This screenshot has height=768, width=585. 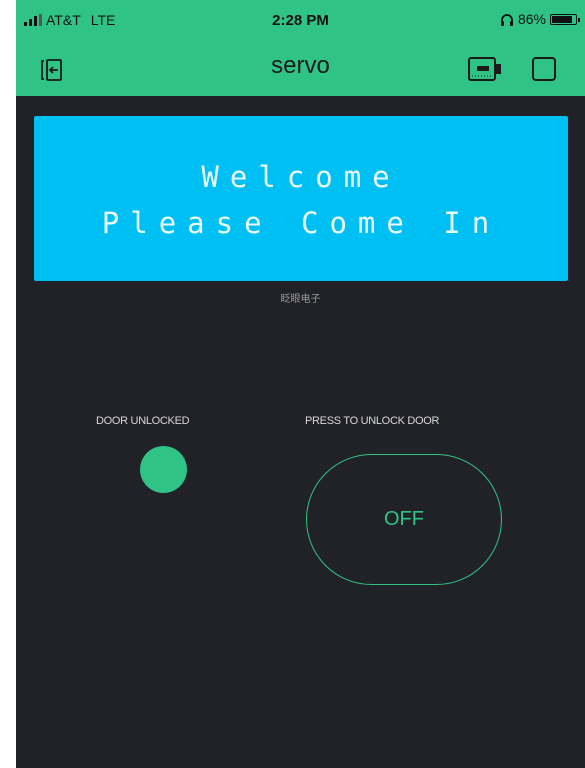 I want to click on lcd-line-1: Welcome, so click(x=301, y=177).